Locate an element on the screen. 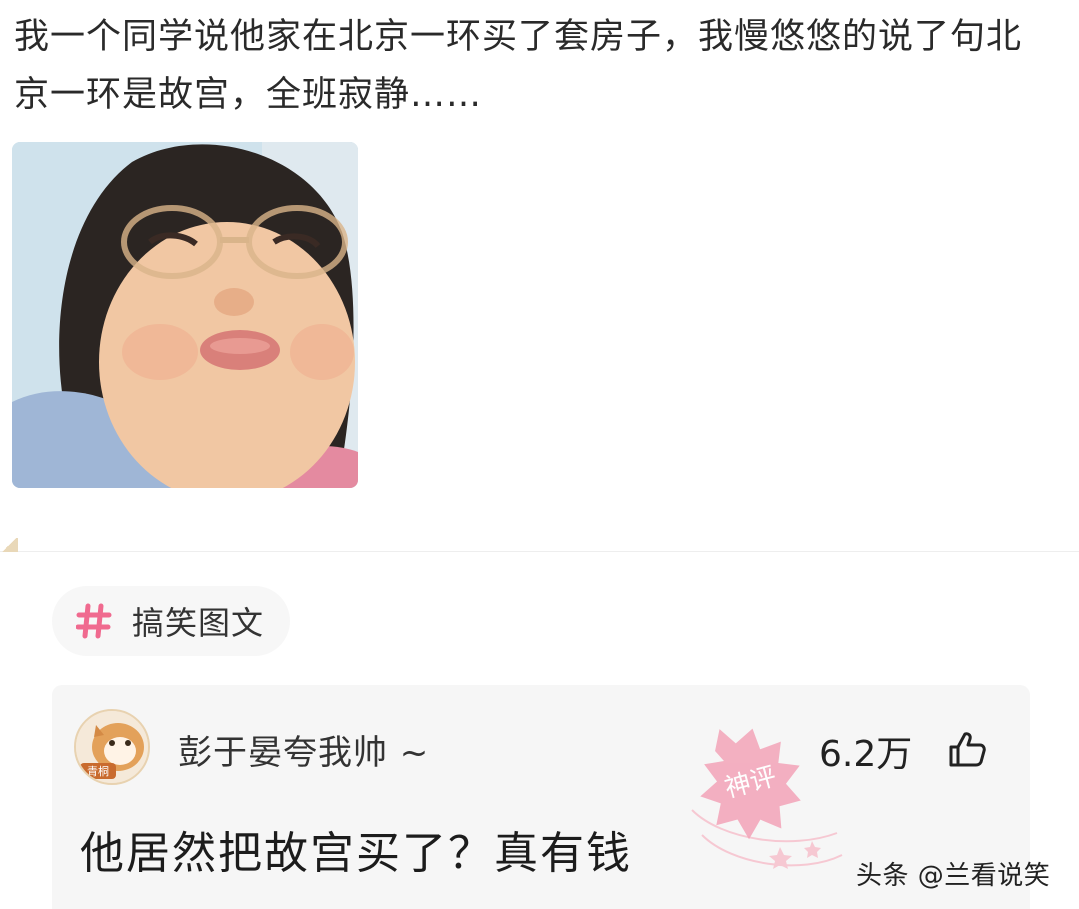 The image size is (1079, 909). topic-tag: 搞笑图文 is located at coordinates (171, 621).